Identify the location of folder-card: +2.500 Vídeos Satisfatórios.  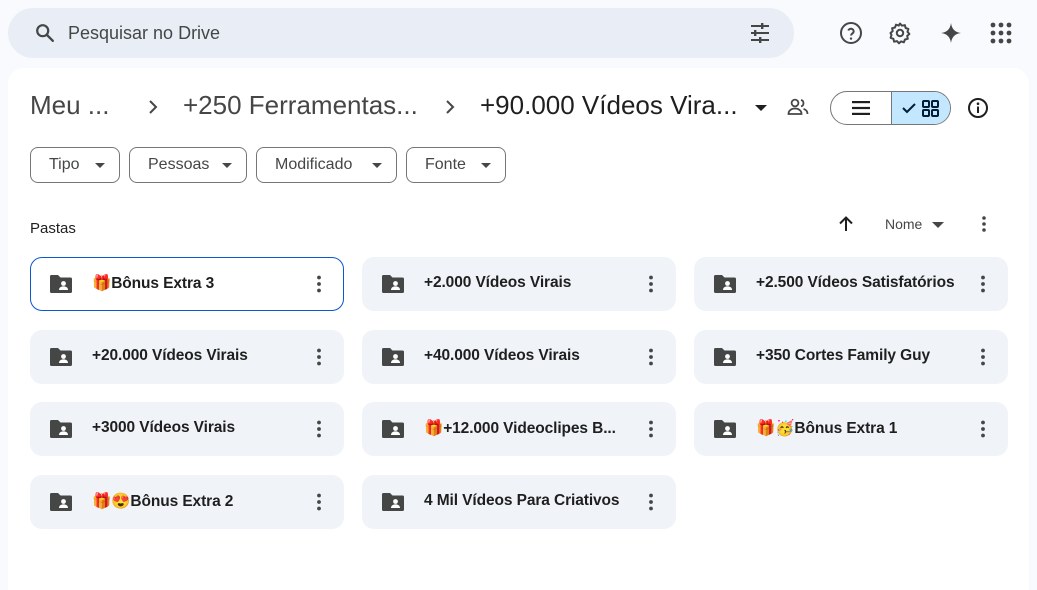
(851, 284).